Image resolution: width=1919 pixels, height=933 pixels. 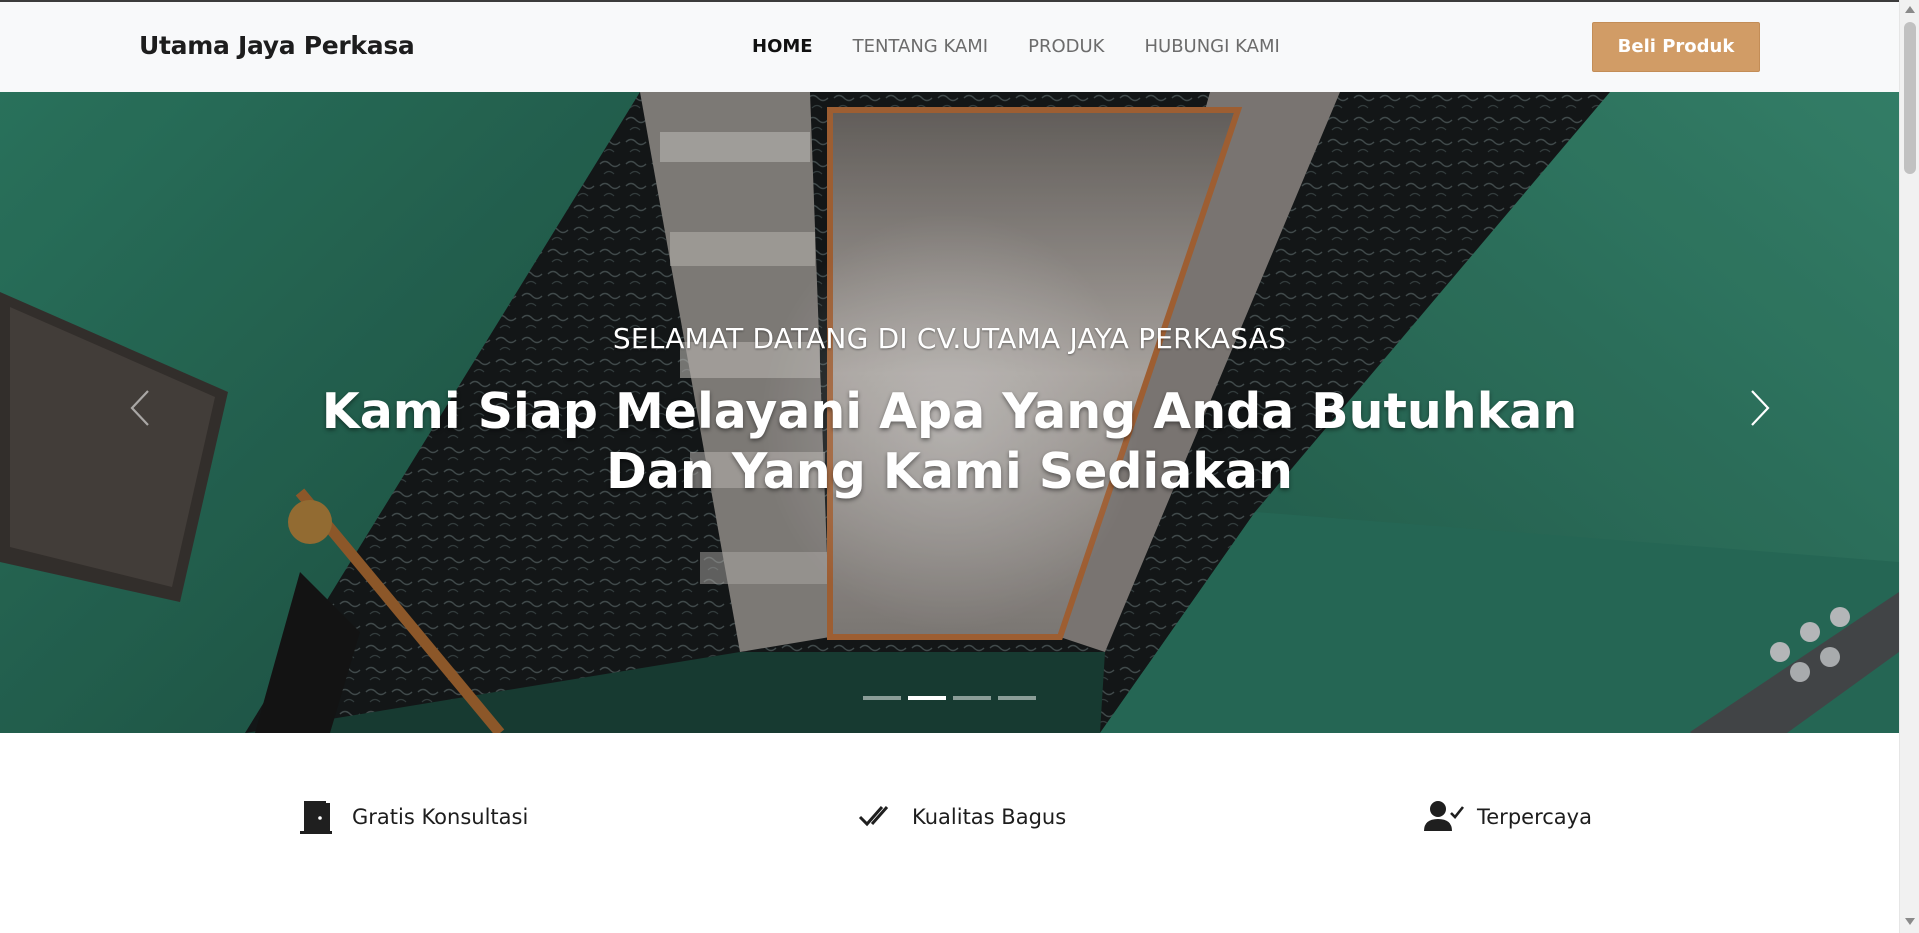 What do you see at coordinates (277, 45) in the screenshot?
I see `brand-logo-text: Utama Jaya Perkasa` at bounding box center [277, 45].